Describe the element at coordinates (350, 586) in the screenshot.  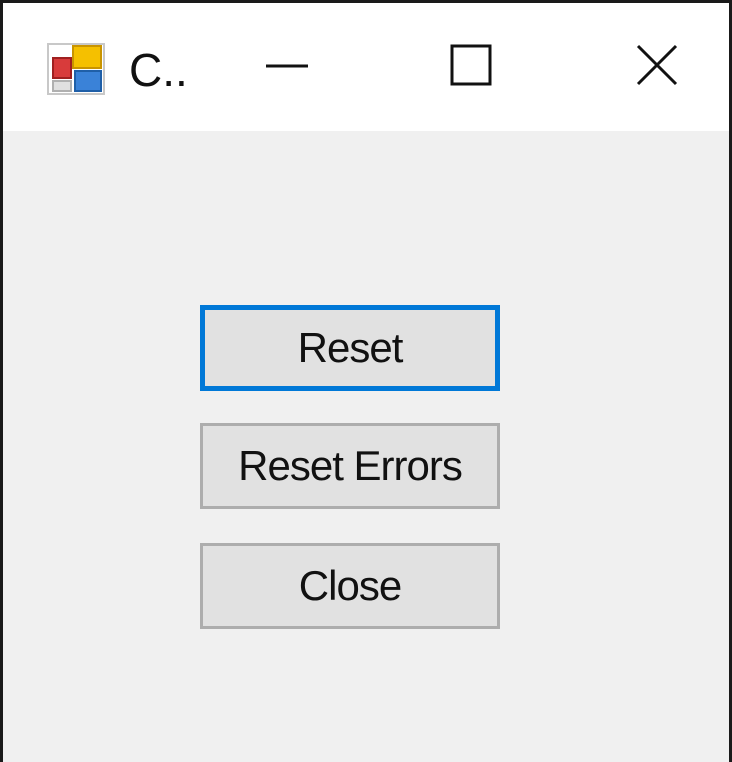
I see `close-button: Close` at that location.